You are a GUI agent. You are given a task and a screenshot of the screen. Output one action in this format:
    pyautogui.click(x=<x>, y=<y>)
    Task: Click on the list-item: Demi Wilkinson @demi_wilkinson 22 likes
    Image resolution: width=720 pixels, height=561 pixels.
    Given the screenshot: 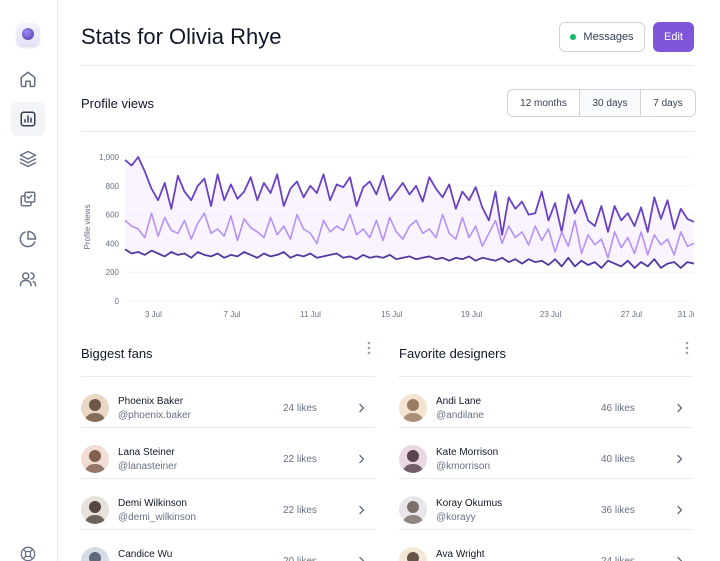 What is the action you would take?
    pyautogui.click(x=228, y=503)
    